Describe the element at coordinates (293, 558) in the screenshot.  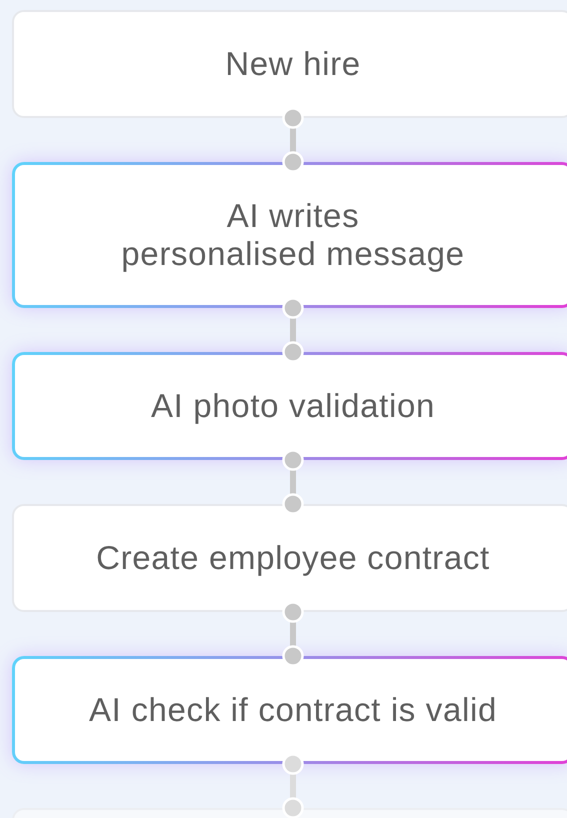
I see `step-label: Create employee contract` at that location.